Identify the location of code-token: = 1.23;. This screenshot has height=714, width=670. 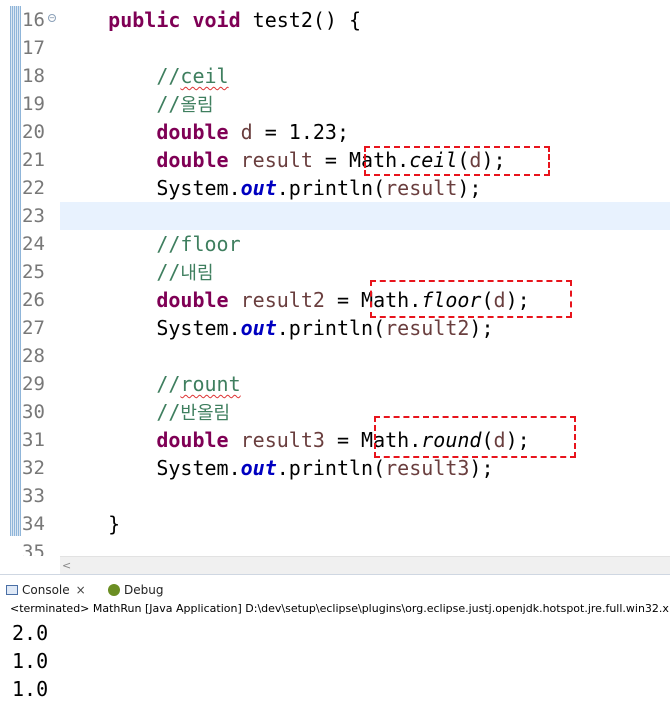
(300, 132).